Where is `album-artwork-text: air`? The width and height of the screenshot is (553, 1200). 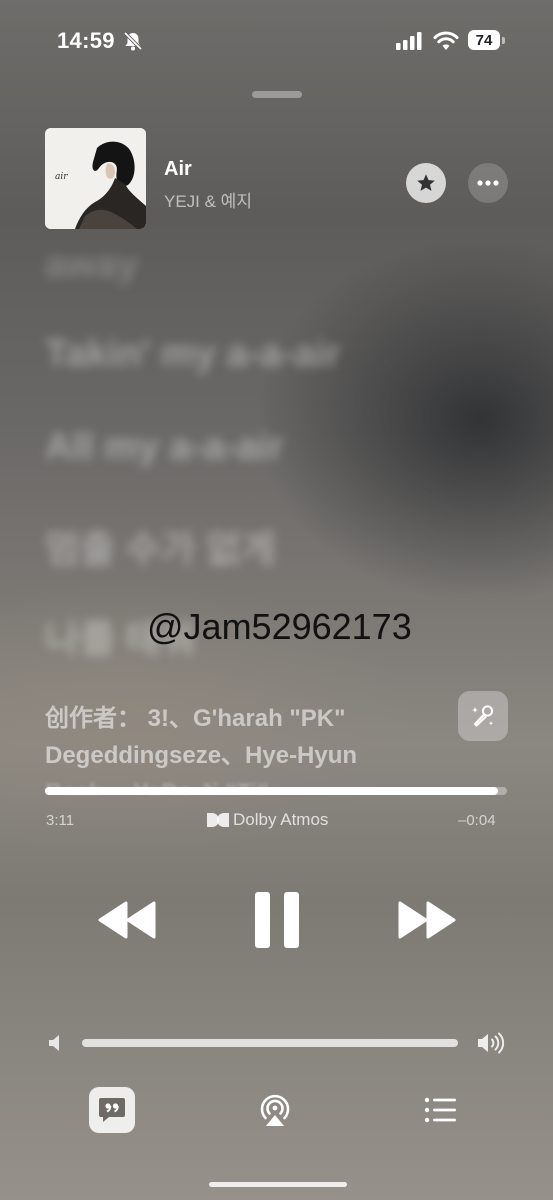 album-artwork-text: air is located at coordinates (61, 177).